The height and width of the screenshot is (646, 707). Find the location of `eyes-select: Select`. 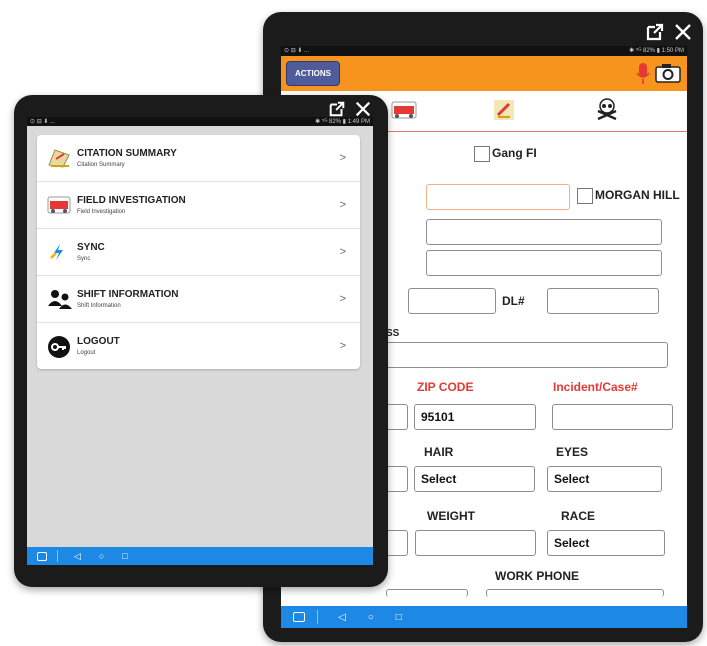

eyes-select: Select is located at coordinates (604, 479).